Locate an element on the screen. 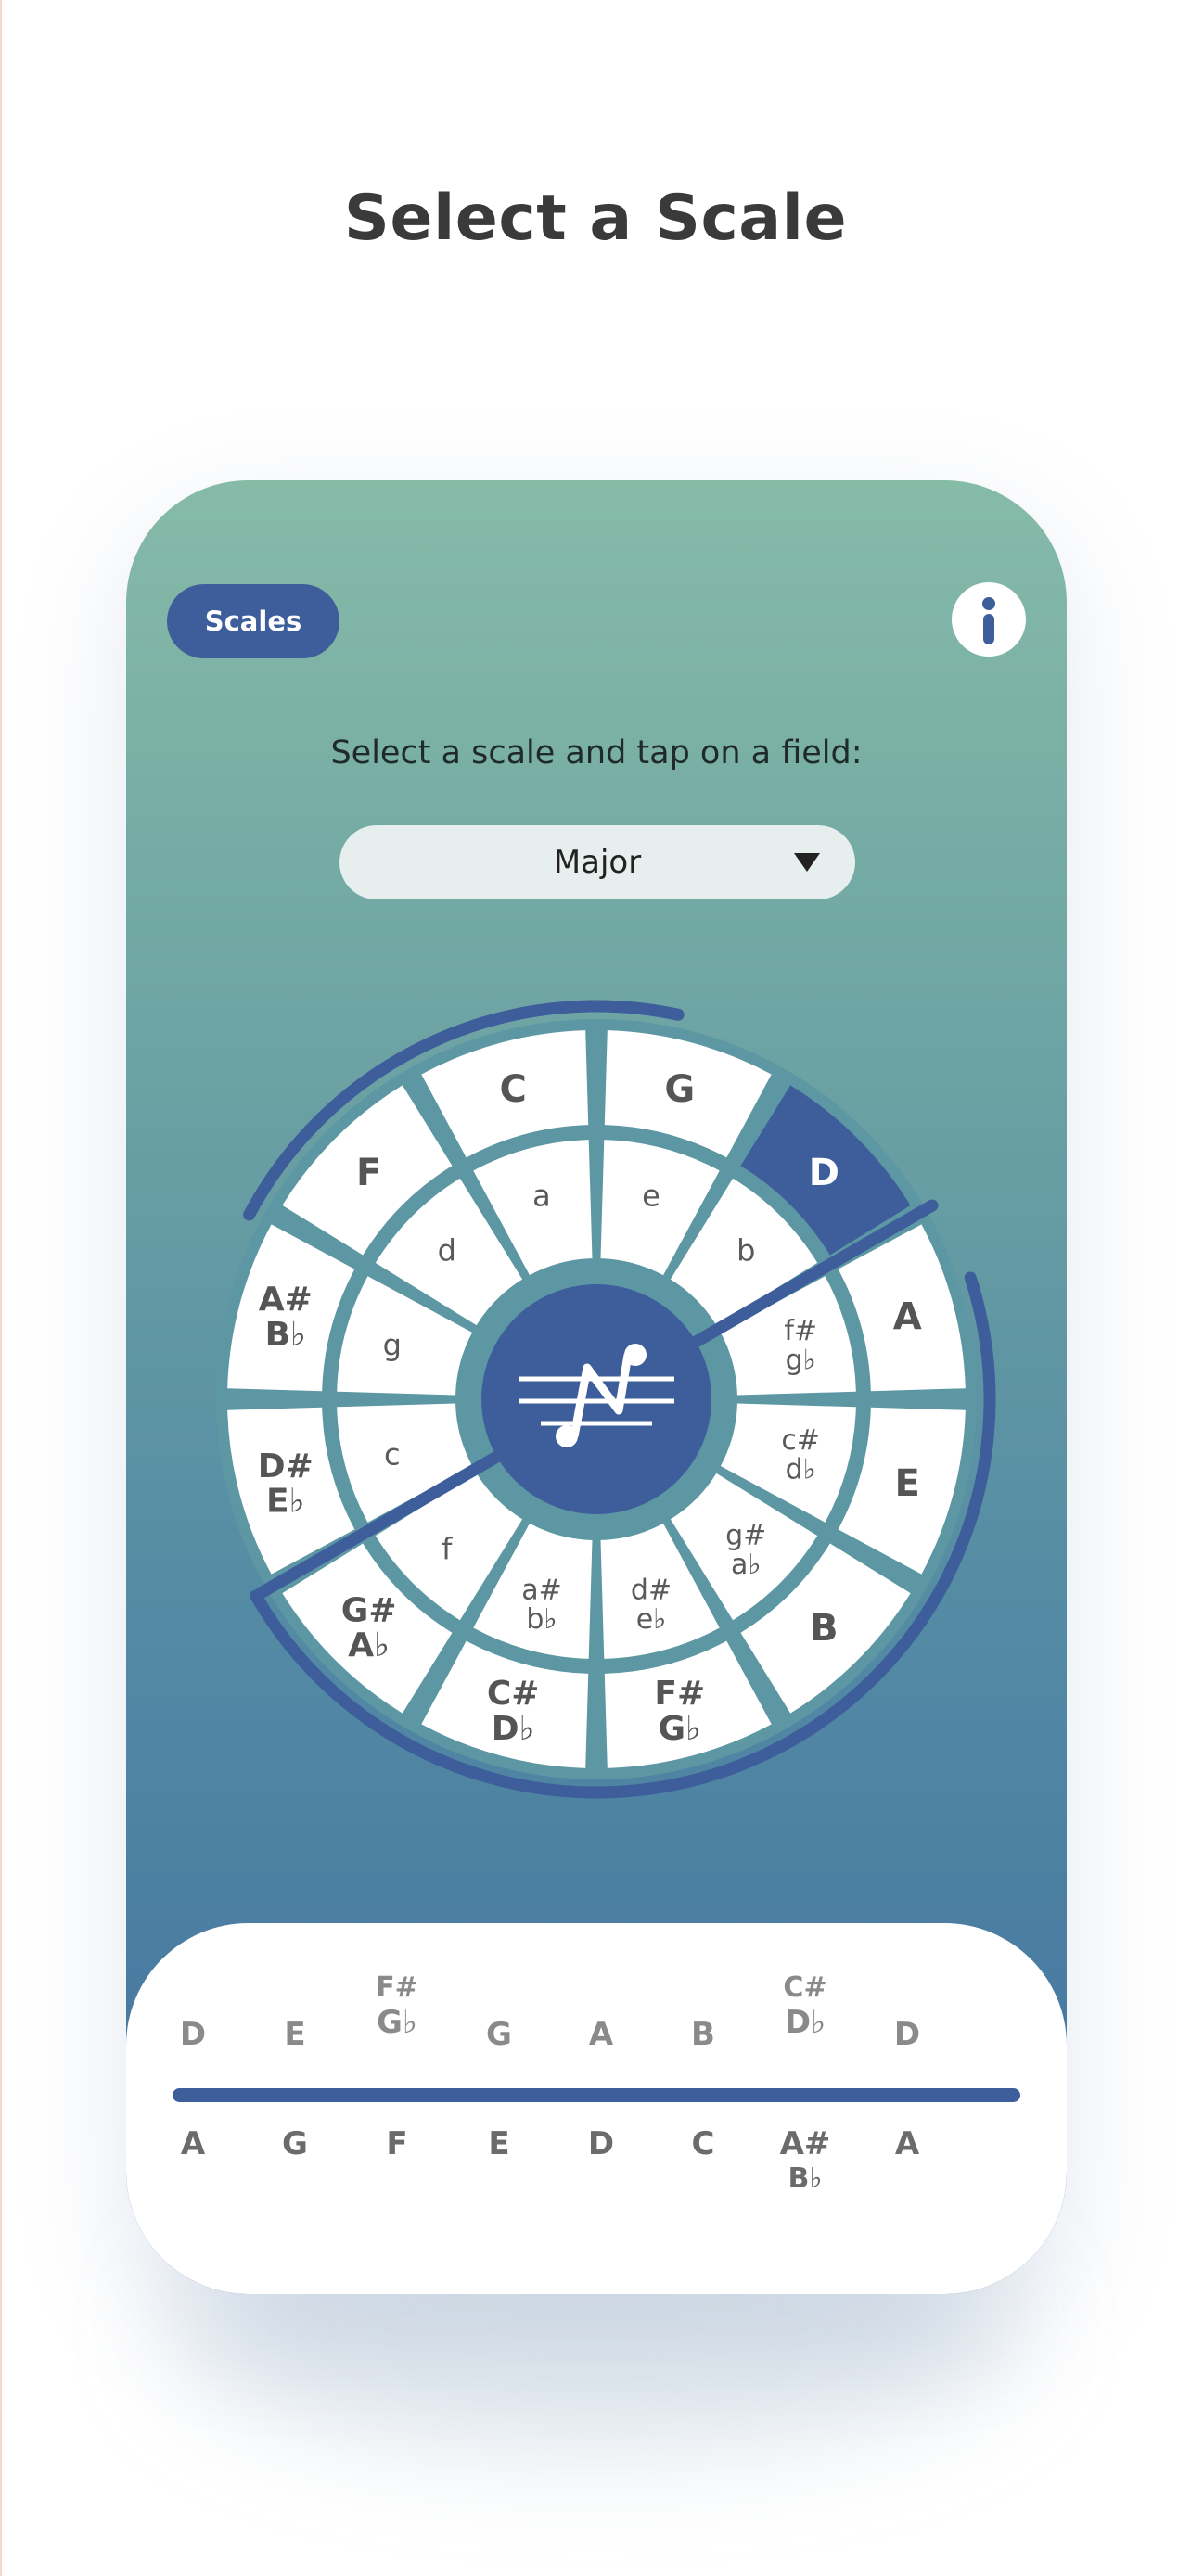  wheel-label-outer: F# G♭ is located at coordinates (679, 1712).